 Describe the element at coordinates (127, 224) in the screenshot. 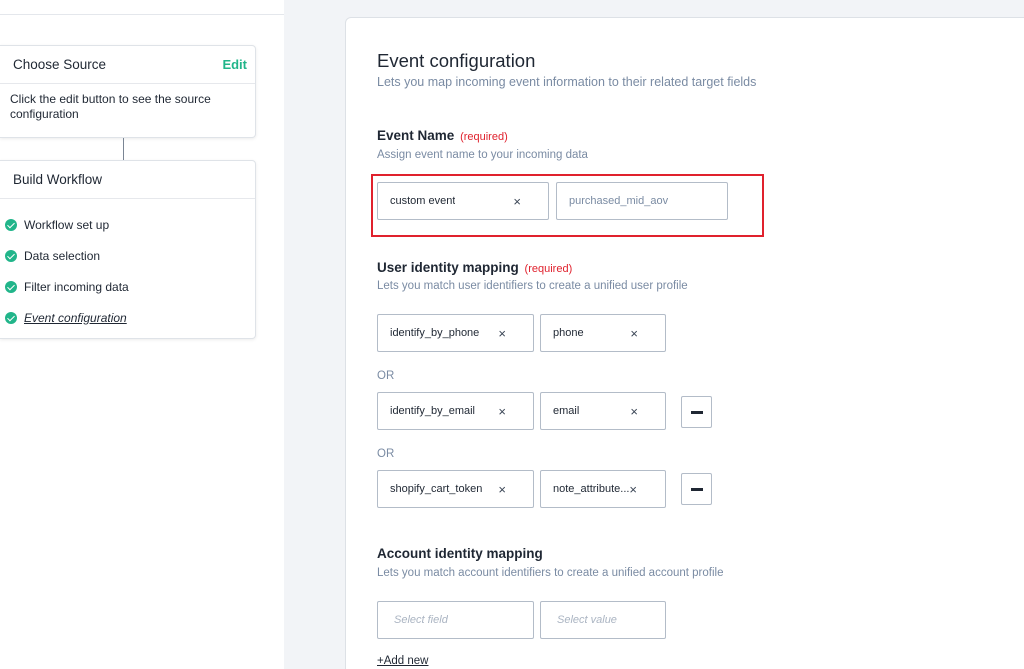

I see `step-workflow-setup: Workflow set up` at that location.